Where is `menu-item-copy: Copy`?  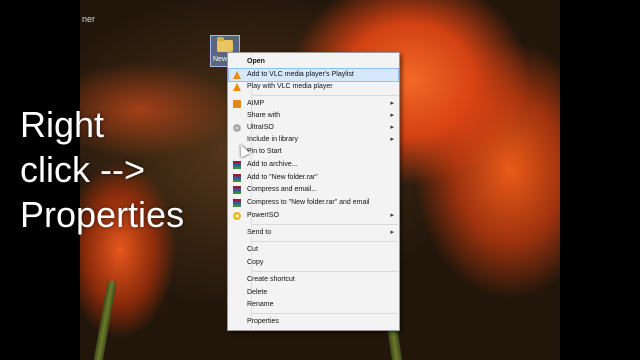 menu-item-copy: Copy is located at coordinates (313, 263).